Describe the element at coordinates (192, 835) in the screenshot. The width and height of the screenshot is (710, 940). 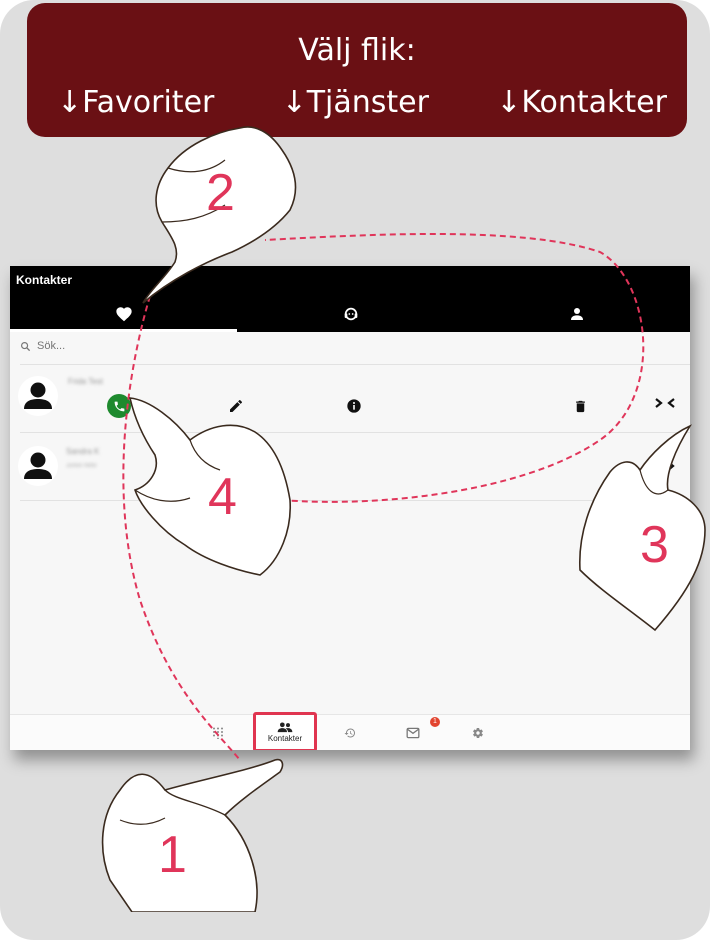
I see `pointing-hand-icon` at that location.